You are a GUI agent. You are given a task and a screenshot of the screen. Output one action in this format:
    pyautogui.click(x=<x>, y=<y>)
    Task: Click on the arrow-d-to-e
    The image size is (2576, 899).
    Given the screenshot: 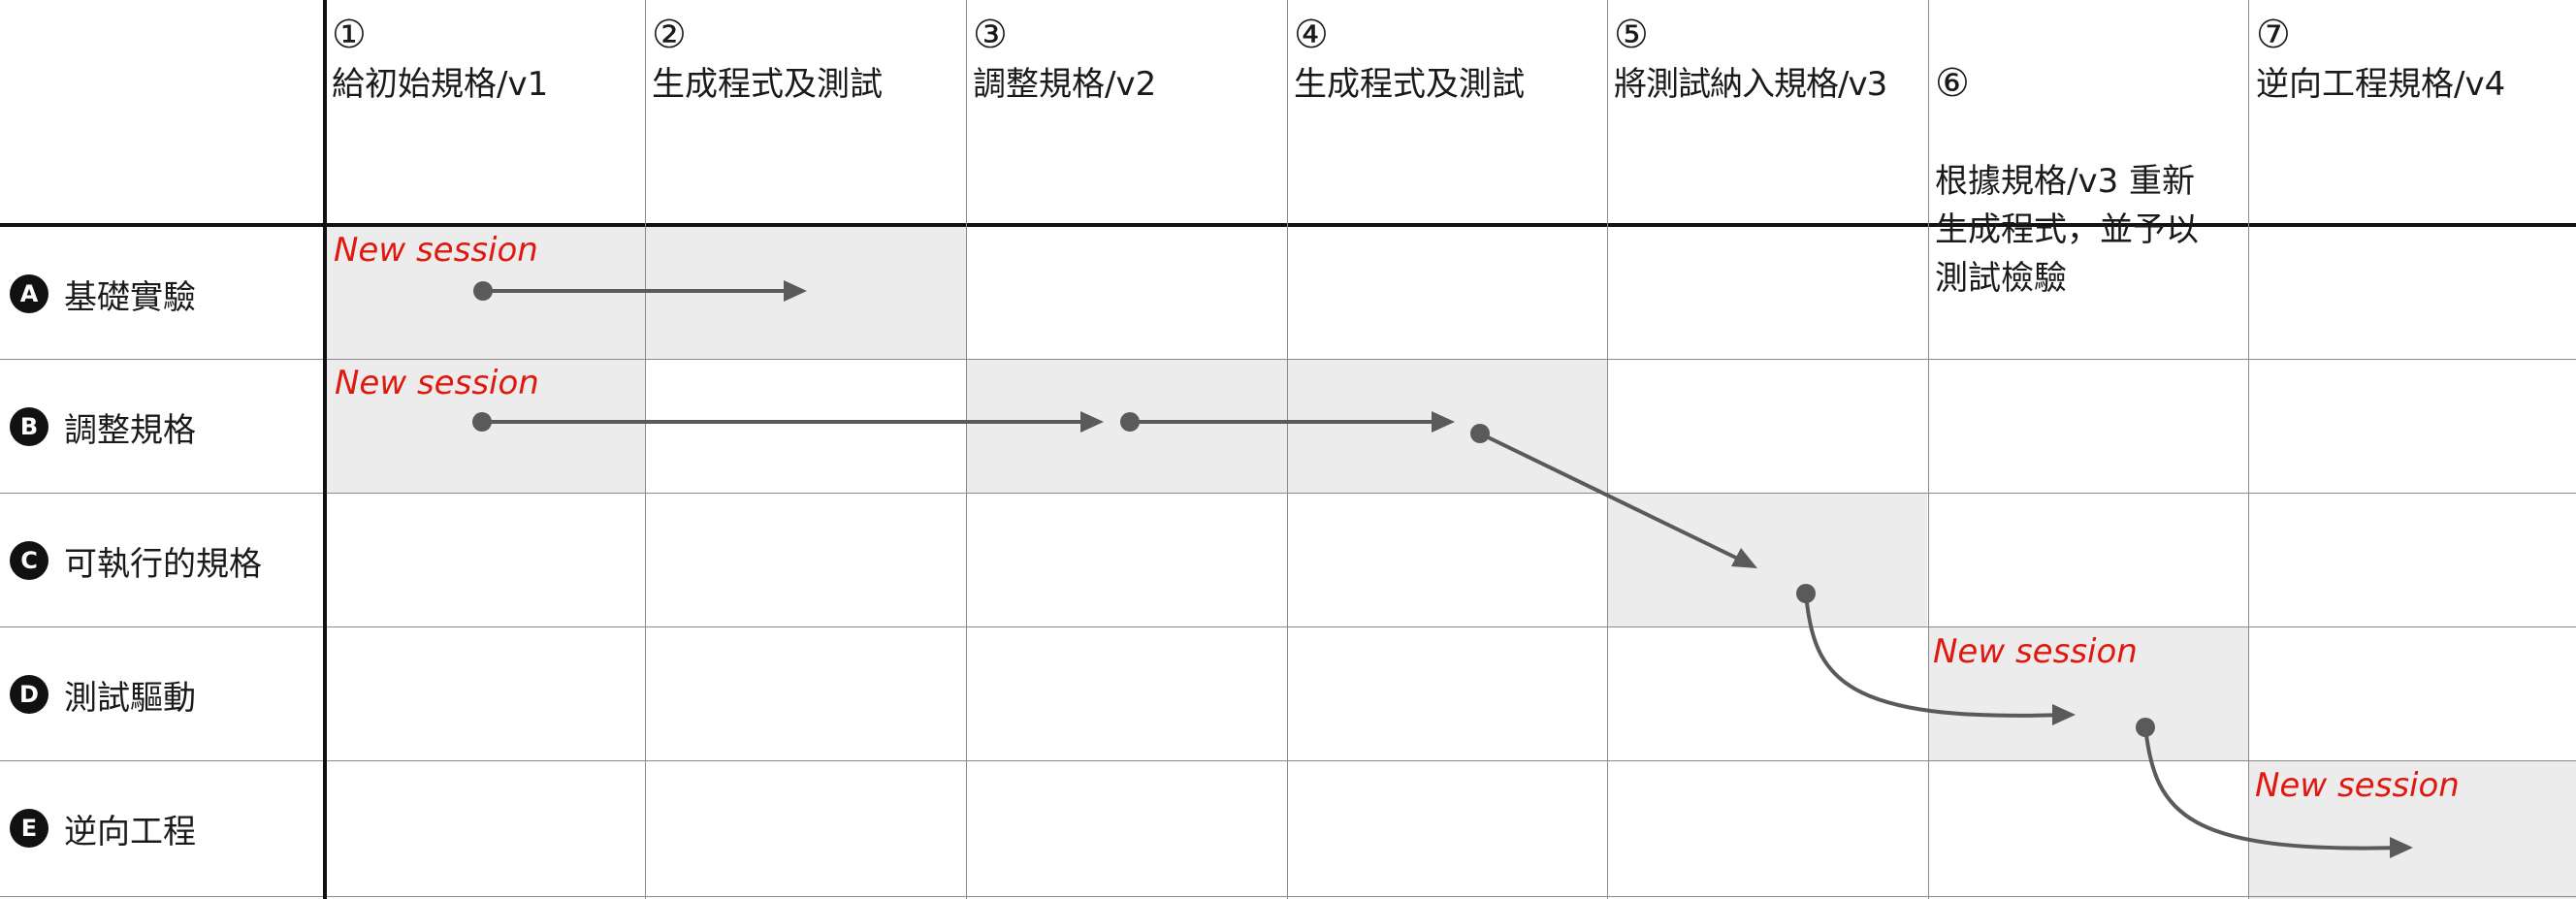 What is the action you would take?
    pyautogui.click(x=2273, y=788)
    